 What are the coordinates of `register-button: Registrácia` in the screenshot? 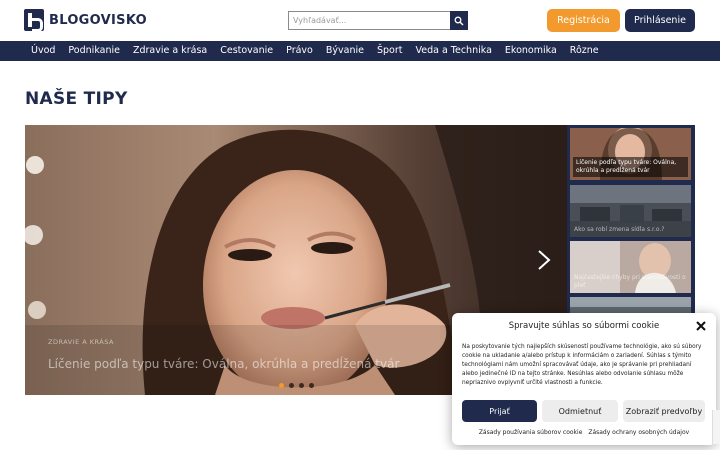 It's located at (583, 20).